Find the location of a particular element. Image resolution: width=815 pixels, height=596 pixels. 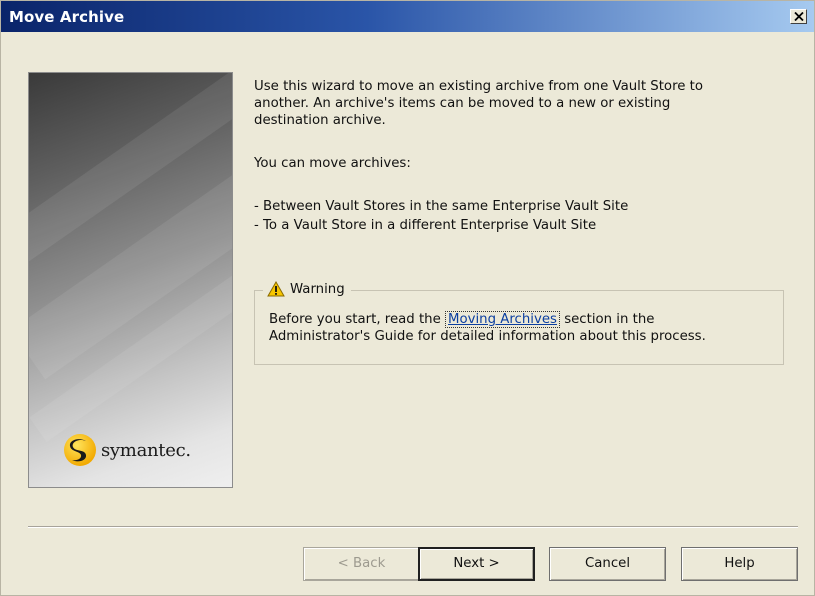

move-options-heading: You can move archives: is located at coordinates (332, 163).